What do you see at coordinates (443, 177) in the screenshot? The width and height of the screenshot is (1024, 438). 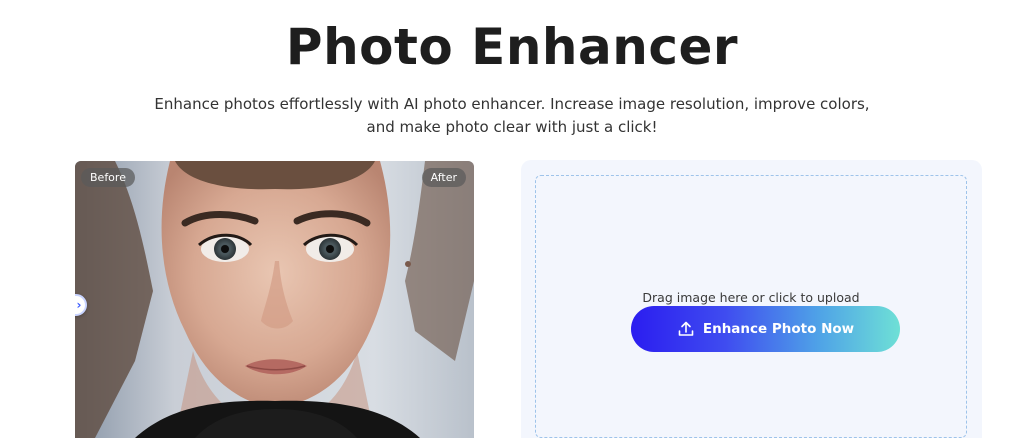 I see `after-label: After` at bounding box center [443, 177].